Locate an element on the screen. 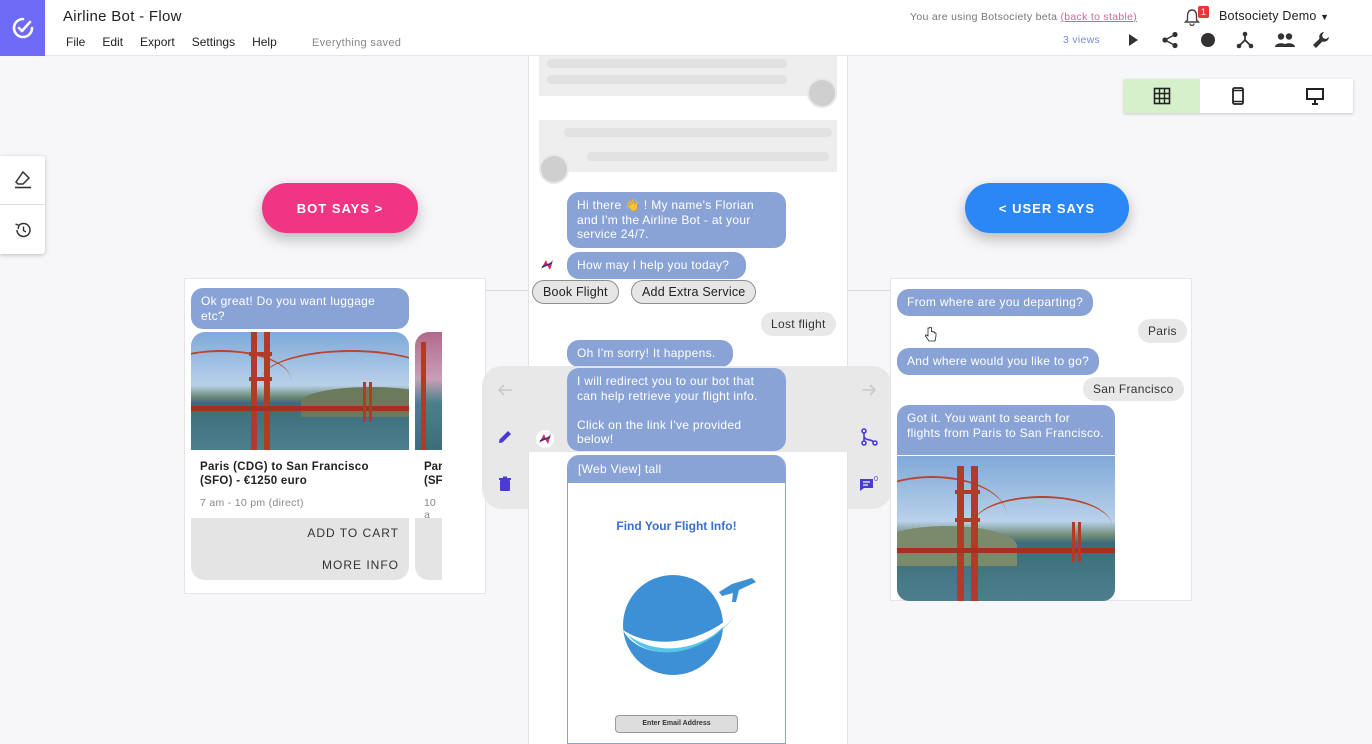 This screenshot has width=1372, height=744. desktop-icon is located at coordinates (1314, 96).